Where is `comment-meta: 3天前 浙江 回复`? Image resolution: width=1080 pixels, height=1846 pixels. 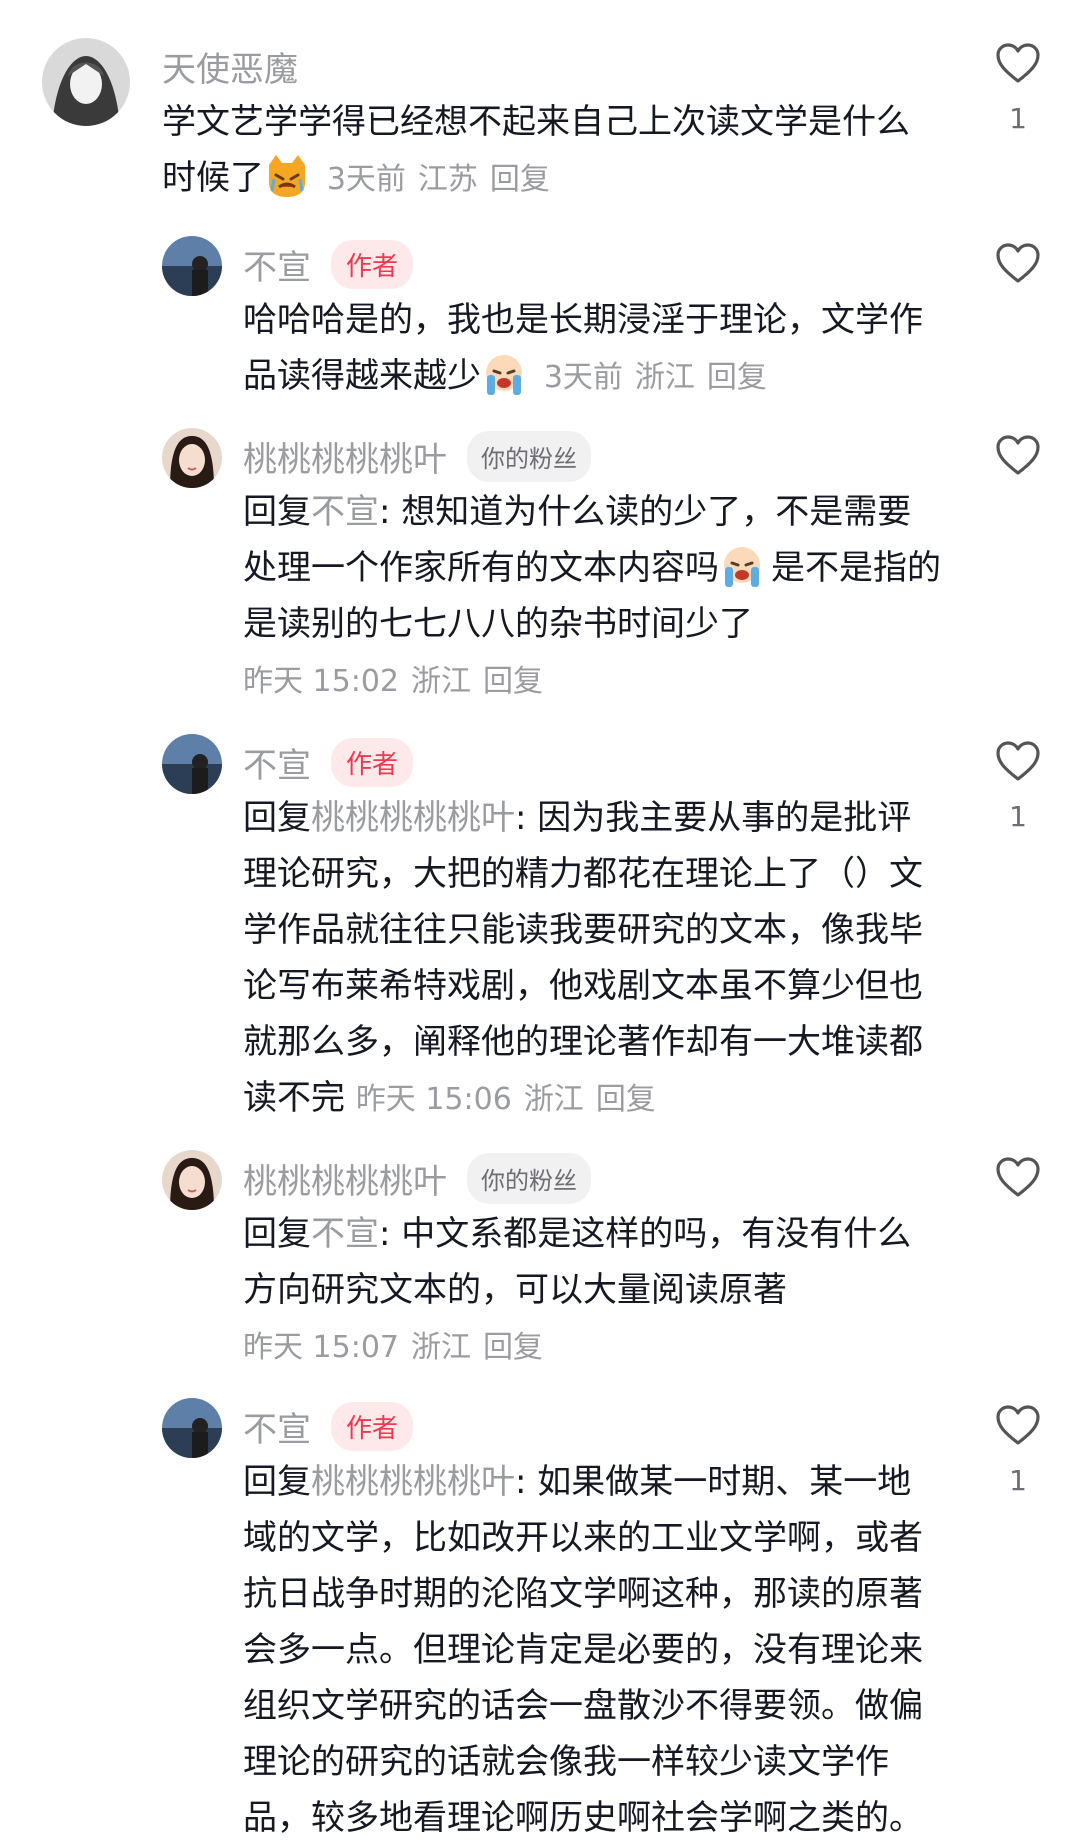
comment-meta: 3天前 浙江 回复 is located at coordinates (661, 377).